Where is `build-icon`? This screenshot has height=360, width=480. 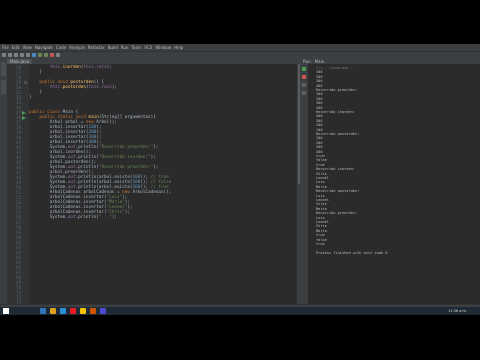
build-icon is located at coordinates (34, 55).